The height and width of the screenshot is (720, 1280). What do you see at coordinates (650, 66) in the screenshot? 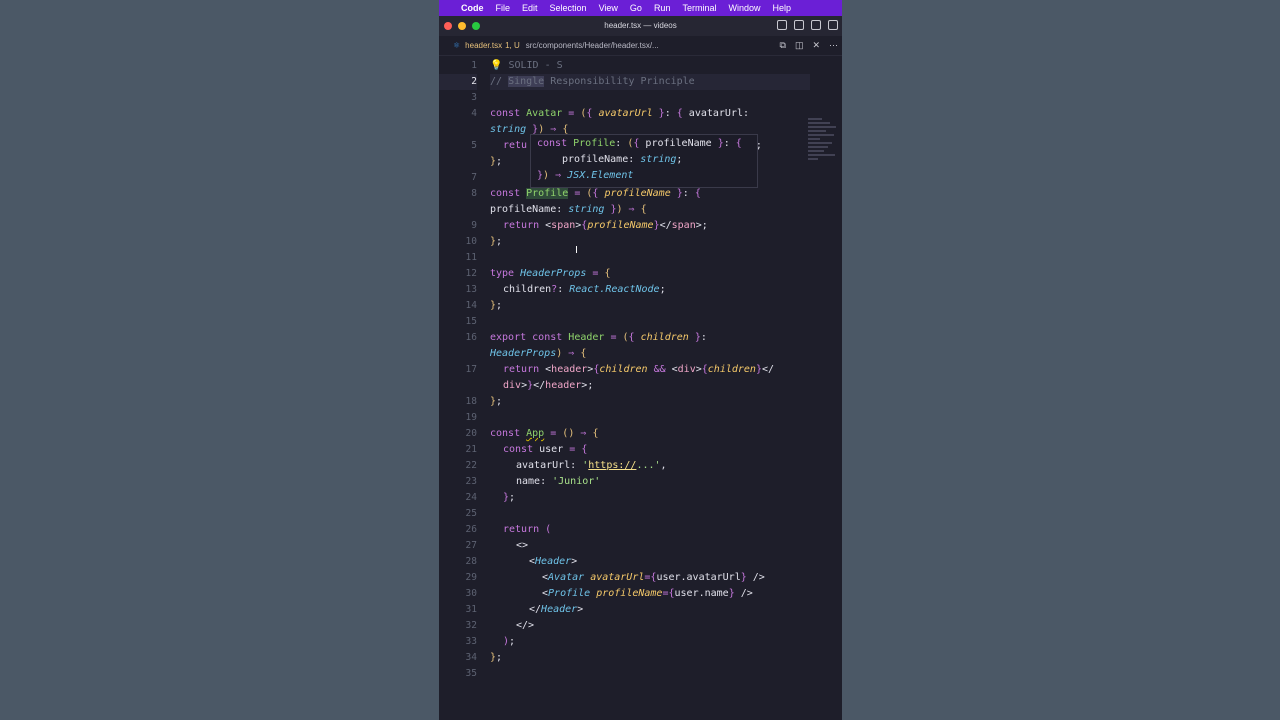
I see `code-line: 💡 SOLID - S` at bounding box center [650, 66].